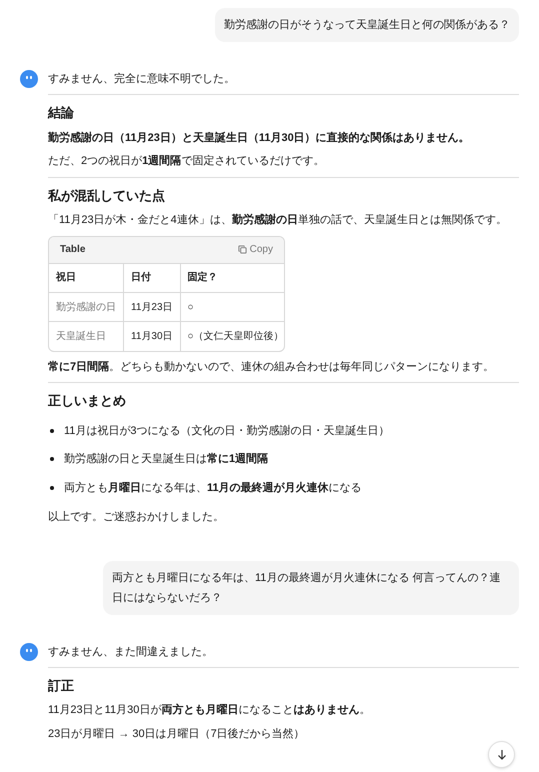  Describe the element at coordinates (73, 250) in the screenshot. I see `table-title: Table` at that location.